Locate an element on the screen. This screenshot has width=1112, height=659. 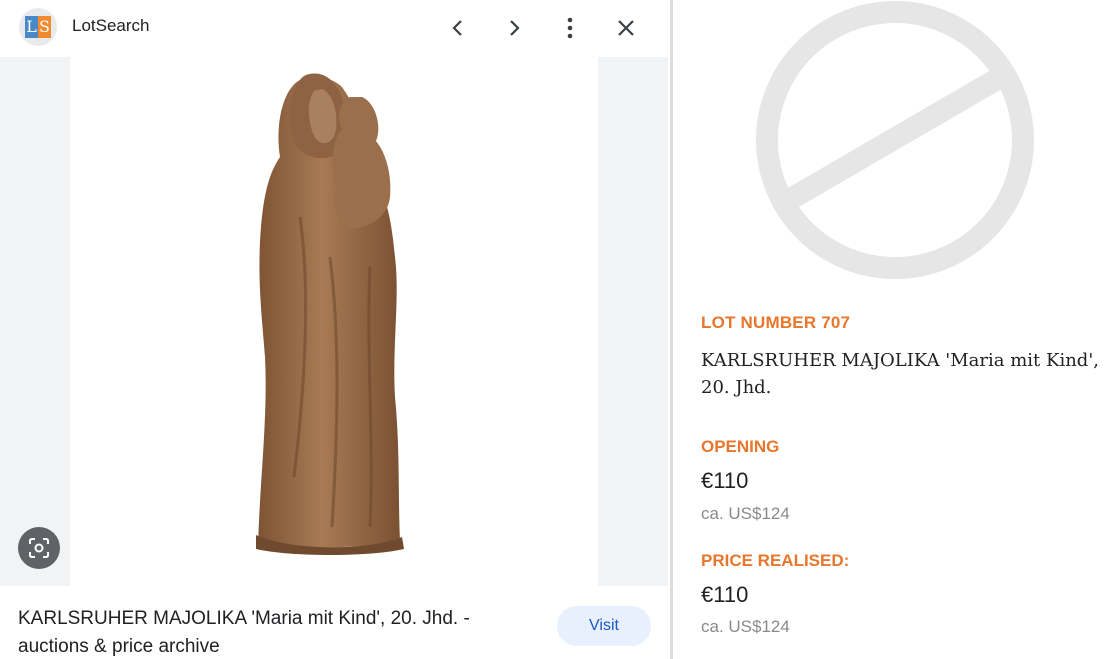
chevron-left-icon is located at coordinates (457, 28).